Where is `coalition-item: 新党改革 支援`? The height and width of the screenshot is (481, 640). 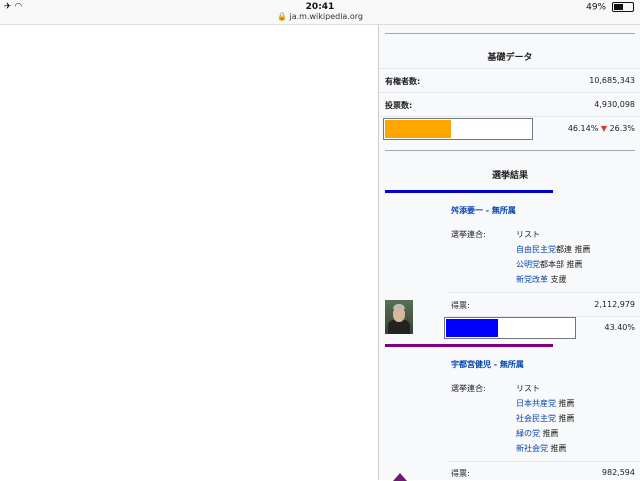
coalition-item: 新党改革 支援 is located at coordinates (541, 279).